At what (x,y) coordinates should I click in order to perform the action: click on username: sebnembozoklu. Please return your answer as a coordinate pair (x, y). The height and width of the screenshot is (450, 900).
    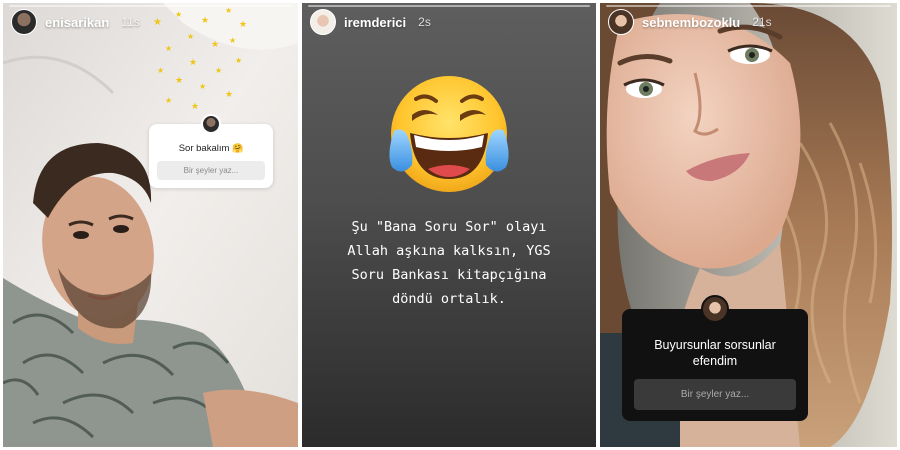
    Looking at the image, I should click on (691, 22).